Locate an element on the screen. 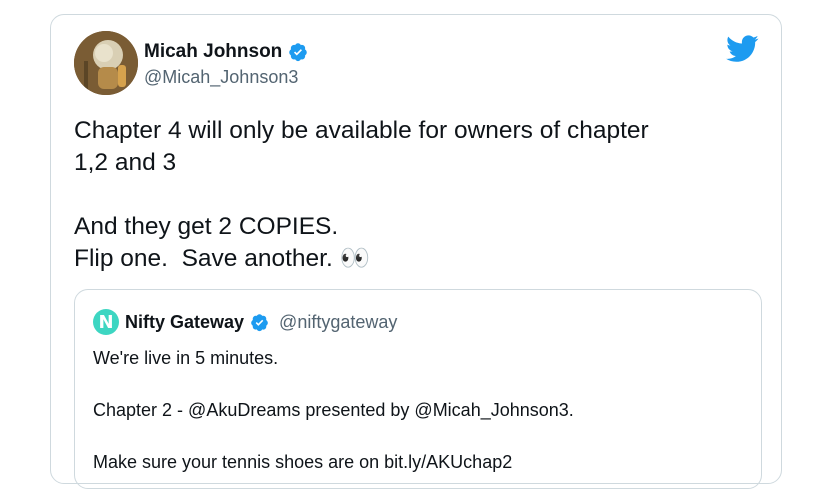 This screenshot has height=489, width=826. author-avatar is located at coordinates (106, 63).